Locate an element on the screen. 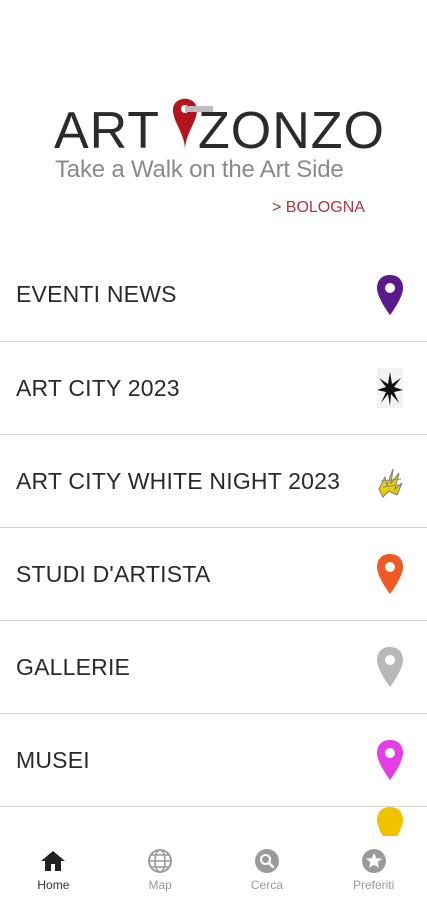  tab-label: Preferiti is located at coordinates (373, 885).